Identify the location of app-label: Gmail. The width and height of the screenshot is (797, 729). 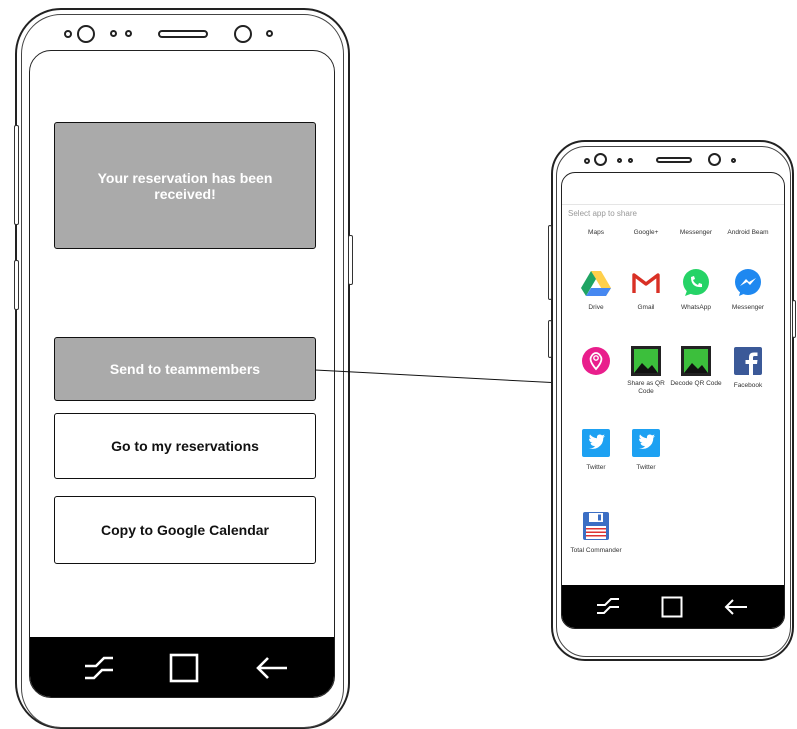
(646, 307).